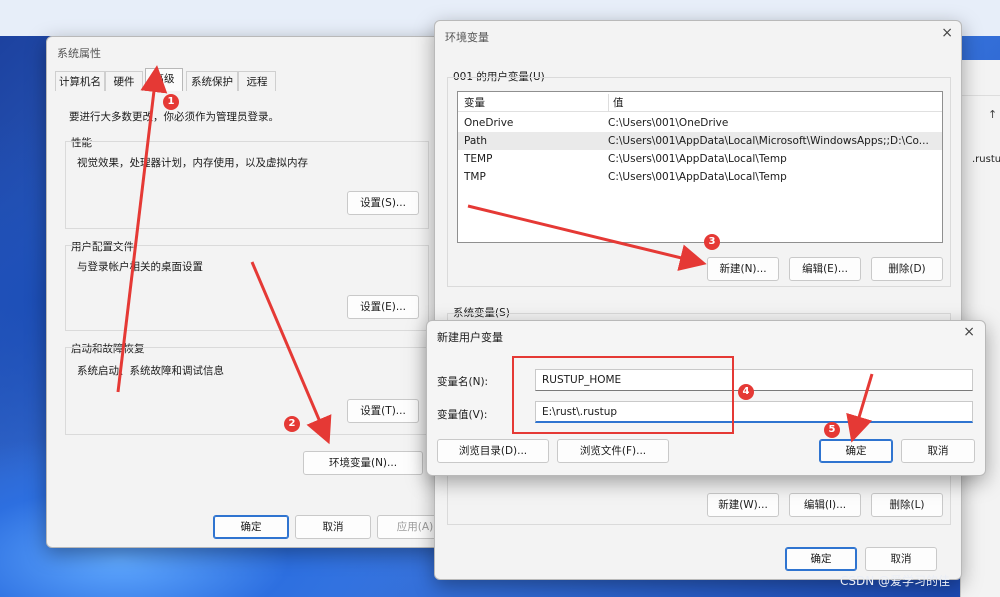  Describe the element at coordinates (257, 81) in the screenshot. I see `tab-remote: 远程` at that location.